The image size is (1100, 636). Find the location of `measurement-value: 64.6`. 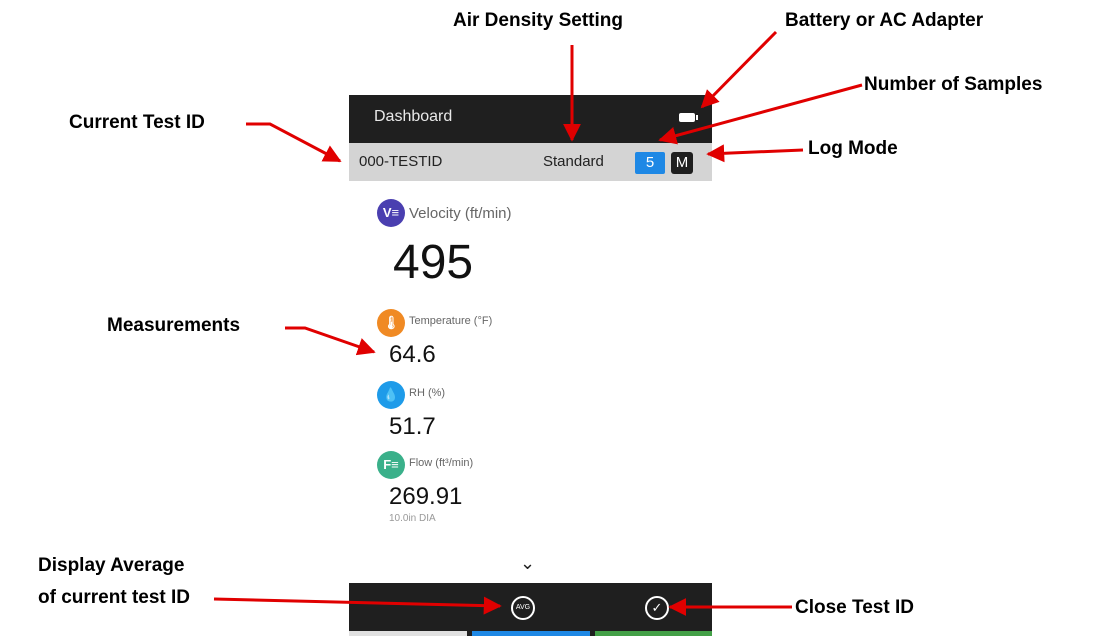

measurement-value: 64.6 is located at coordinates (412, 354).